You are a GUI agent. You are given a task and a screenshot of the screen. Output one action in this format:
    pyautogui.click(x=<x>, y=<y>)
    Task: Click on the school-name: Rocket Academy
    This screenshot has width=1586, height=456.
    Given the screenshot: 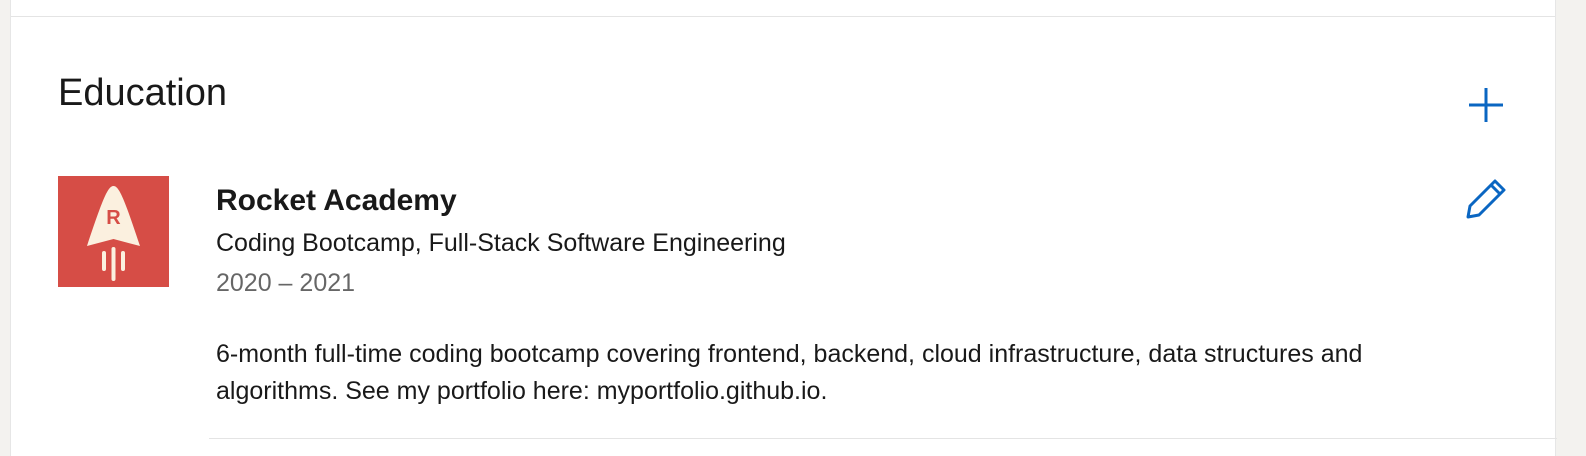 What is the action you would take?
    pyautogui.click(x=336, y=201)
    